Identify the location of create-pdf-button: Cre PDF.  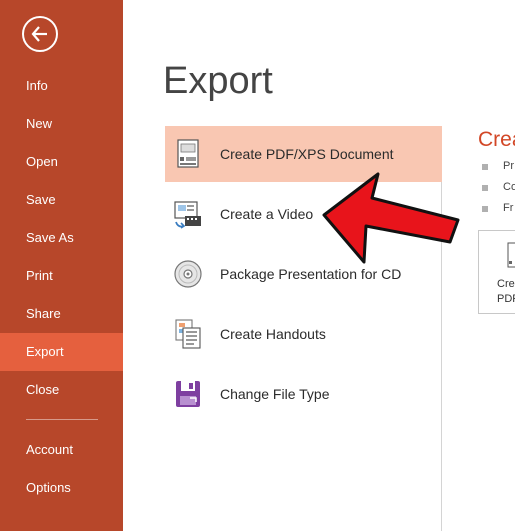
(496, 272).